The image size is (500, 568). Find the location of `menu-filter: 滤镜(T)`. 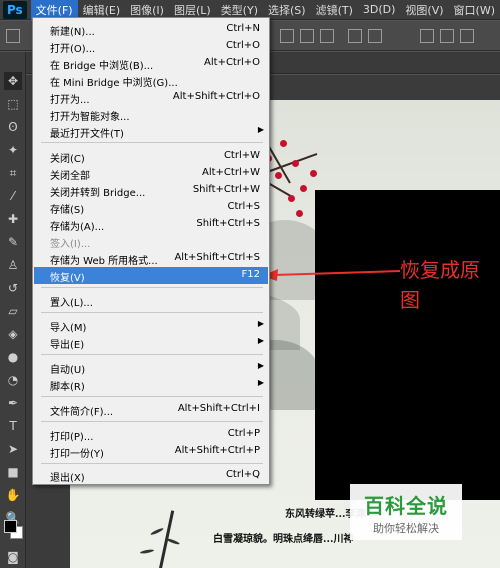

menu-filter: 滤镜(T) is located at coordinates (334, 10).